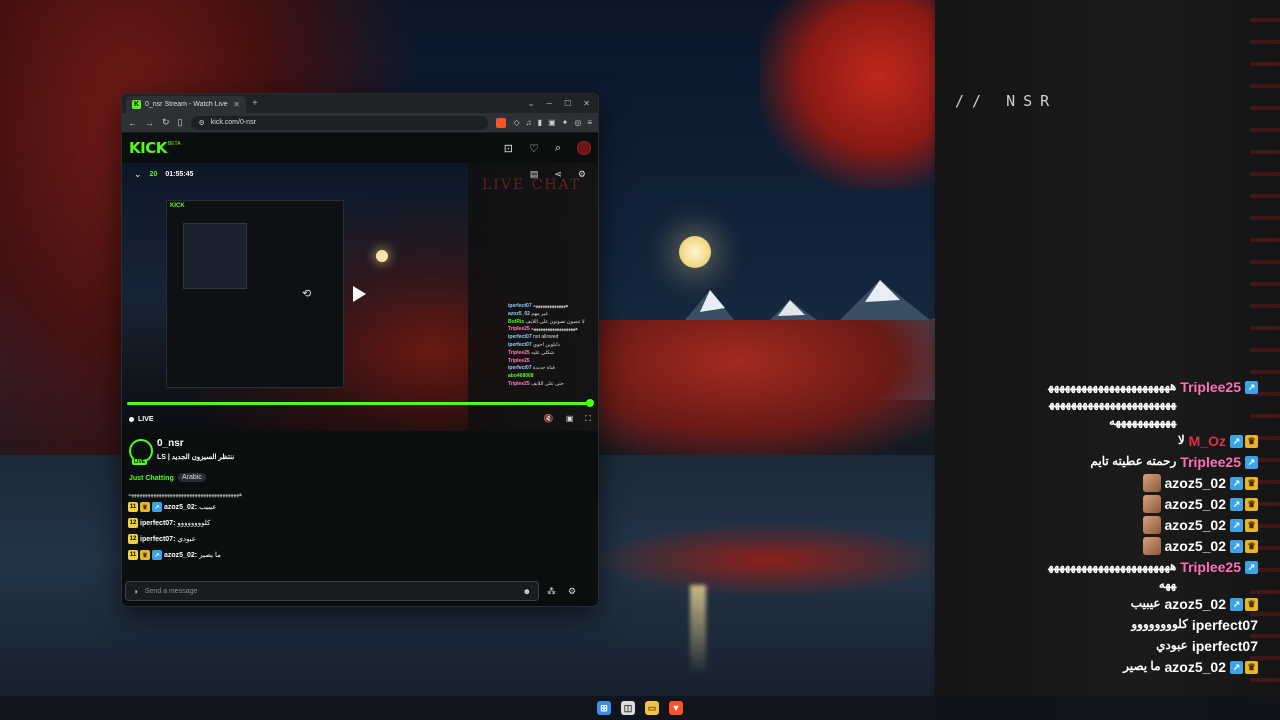 The image size is (1280, 720). What do you see at coordinates (132, 123) in the screenshot?
I see `back-icon: ←` at bounding box center [132, 123].